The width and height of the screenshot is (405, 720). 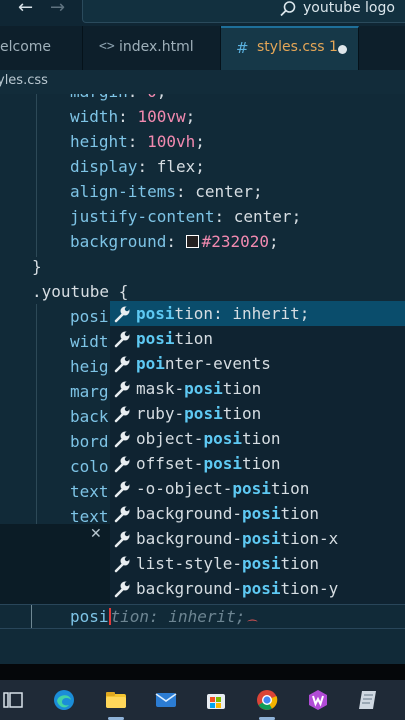 What do you see at coordinates (137, 166) in the screenshot?
I see `code-line: display: flex;` at bounding box center [137, 166].